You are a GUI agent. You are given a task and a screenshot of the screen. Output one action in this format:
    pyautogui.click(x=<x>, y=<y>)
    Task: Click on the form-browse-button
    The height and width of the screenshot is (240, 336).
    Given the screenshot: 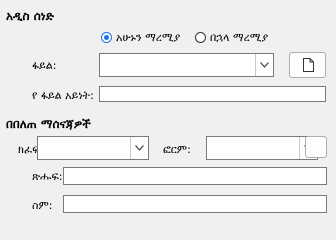 What is the action you would take?
    pyautogui.click(x=316, y=147)
    